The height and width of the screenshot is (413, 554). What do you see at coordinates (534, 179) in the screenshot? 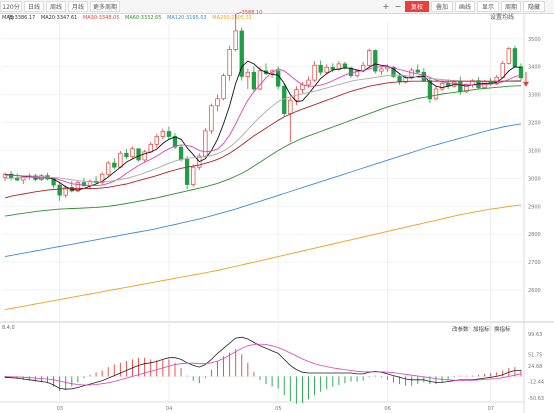
I see `y-tick-label: 3000` at bounding box center [534, 179].